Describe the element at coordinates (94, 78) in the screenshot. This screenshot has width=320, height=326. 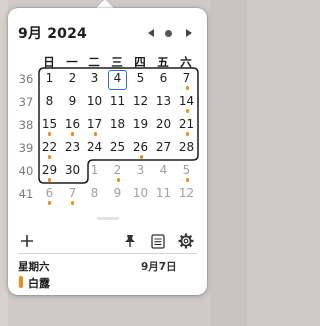
I see `day-cell: 3` at that location.